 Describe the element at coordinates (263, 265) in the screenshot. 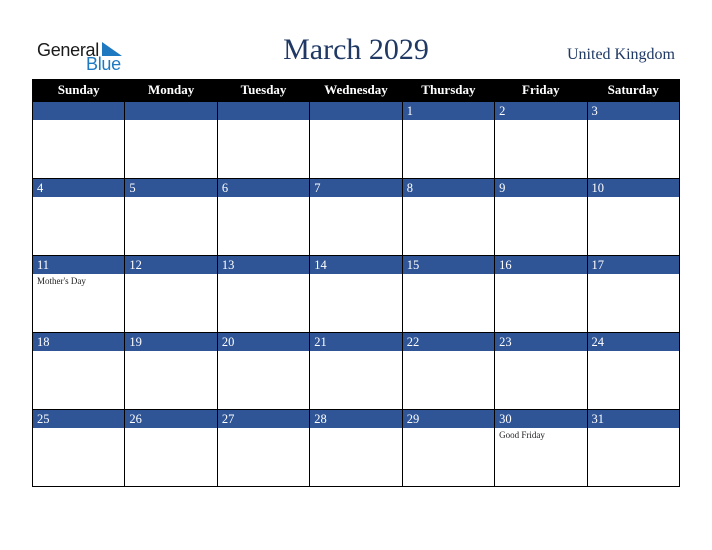

I see `day-number: 13` at that location.